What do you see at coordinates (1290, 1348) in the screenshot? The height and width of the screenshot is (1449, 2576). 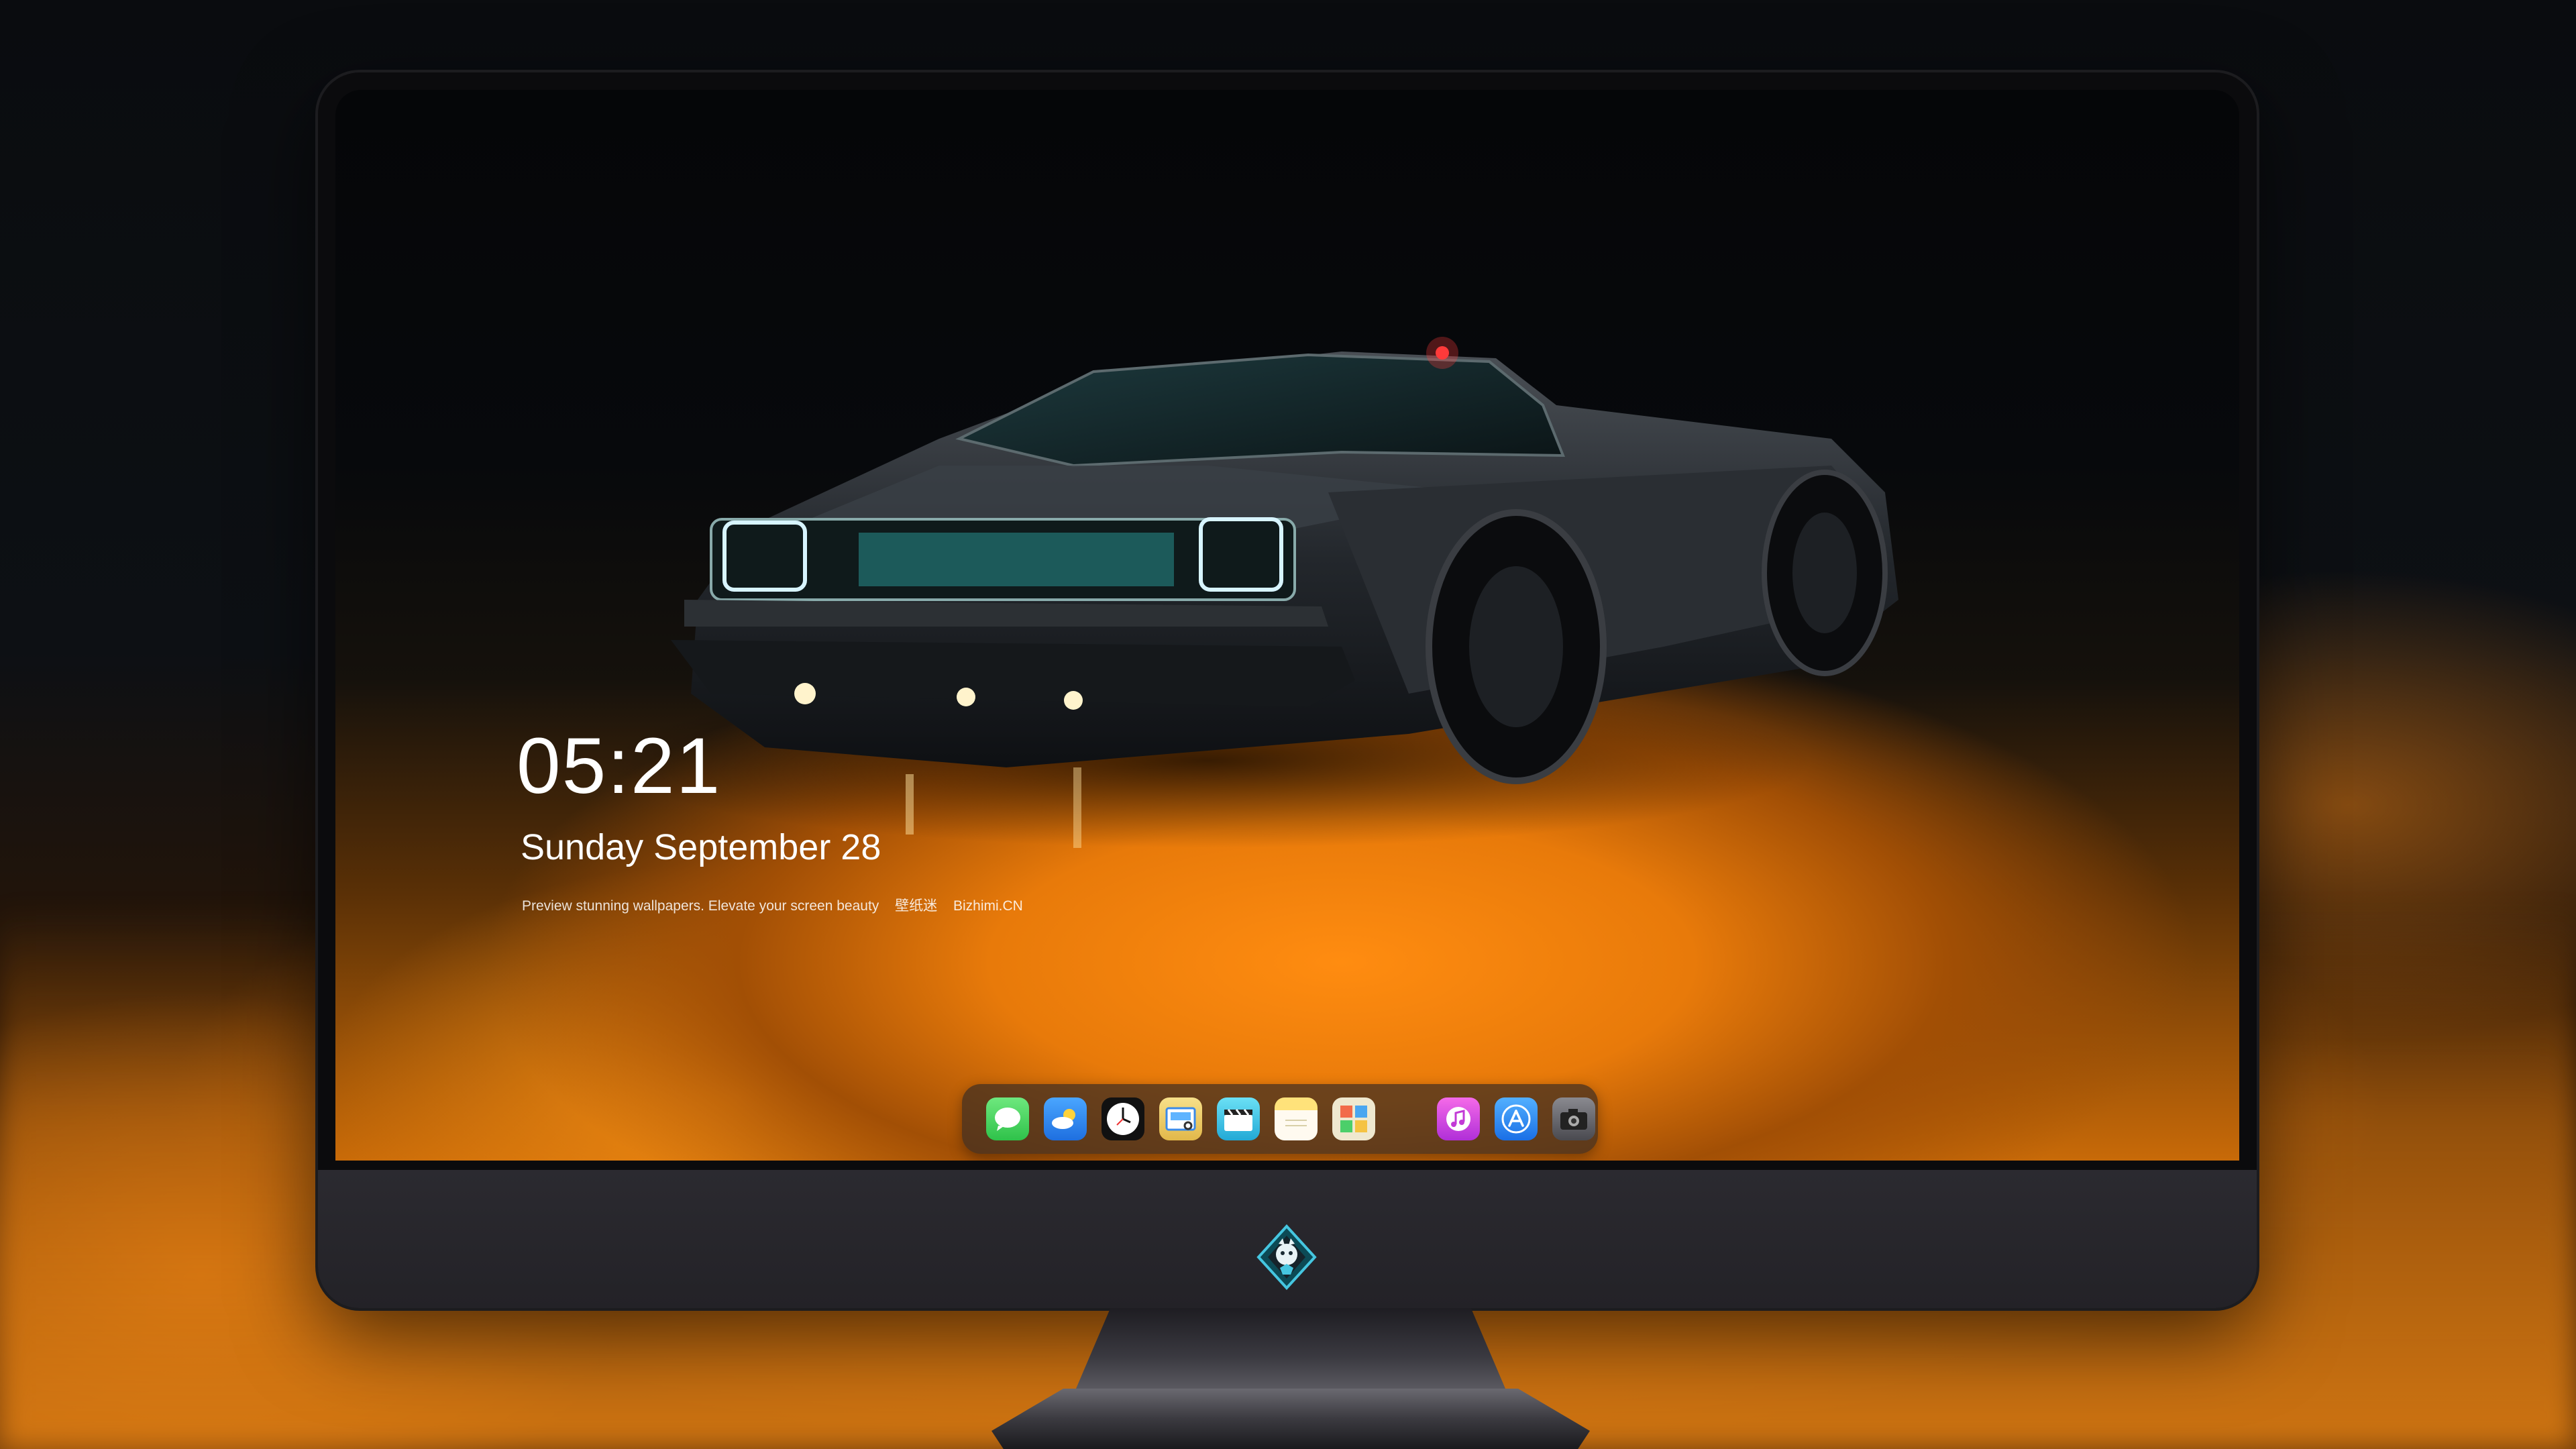 I see `monitor-stand-neck` at bounding box center [1290, 1348].